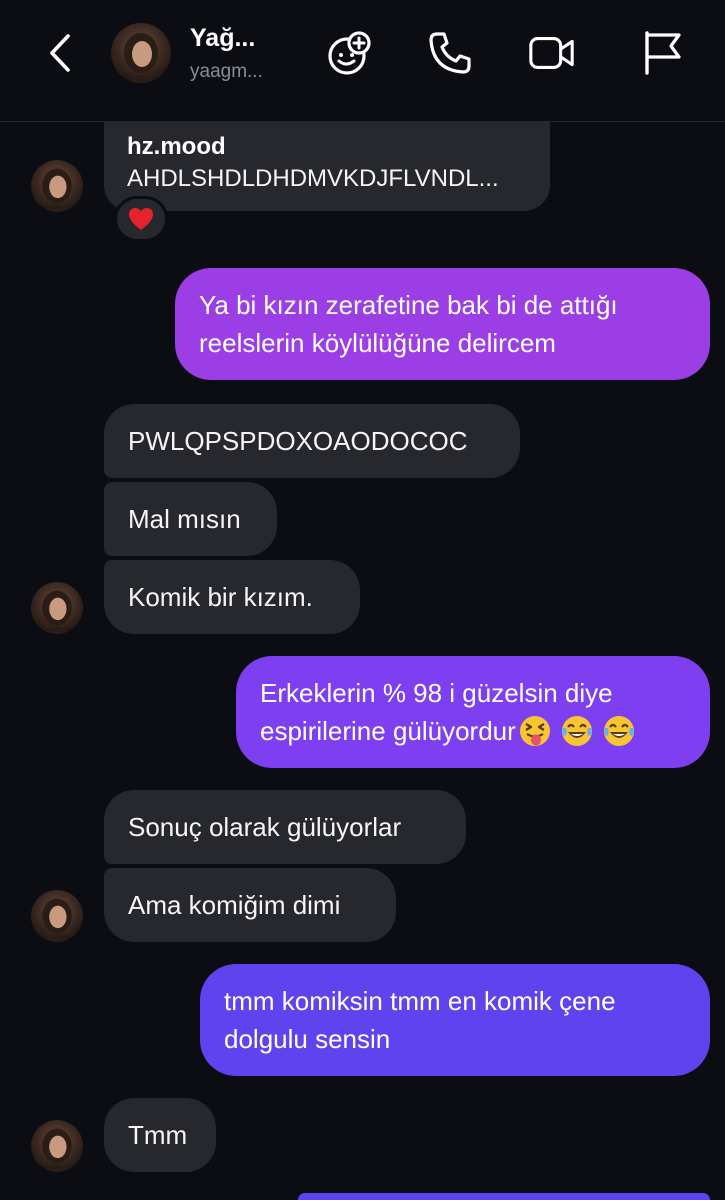 This screenshot has height=1200, width=725. What do you see at coordinates (534, 731) in the screenshot?
I see `face-with-tongue-squinting-icon` at bounding box center [534, 731].